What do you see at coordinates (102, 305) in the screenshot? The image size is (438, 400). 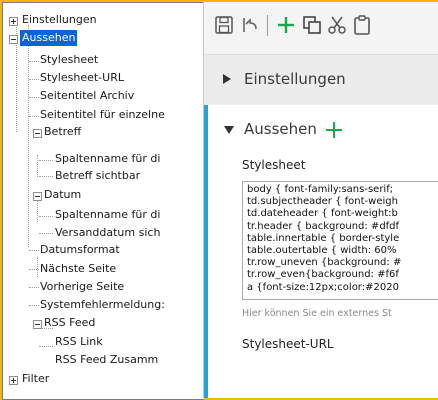 I see `tree-item-systemfehler: Systemfehlermeldung:` at bounding box center [102, 305].